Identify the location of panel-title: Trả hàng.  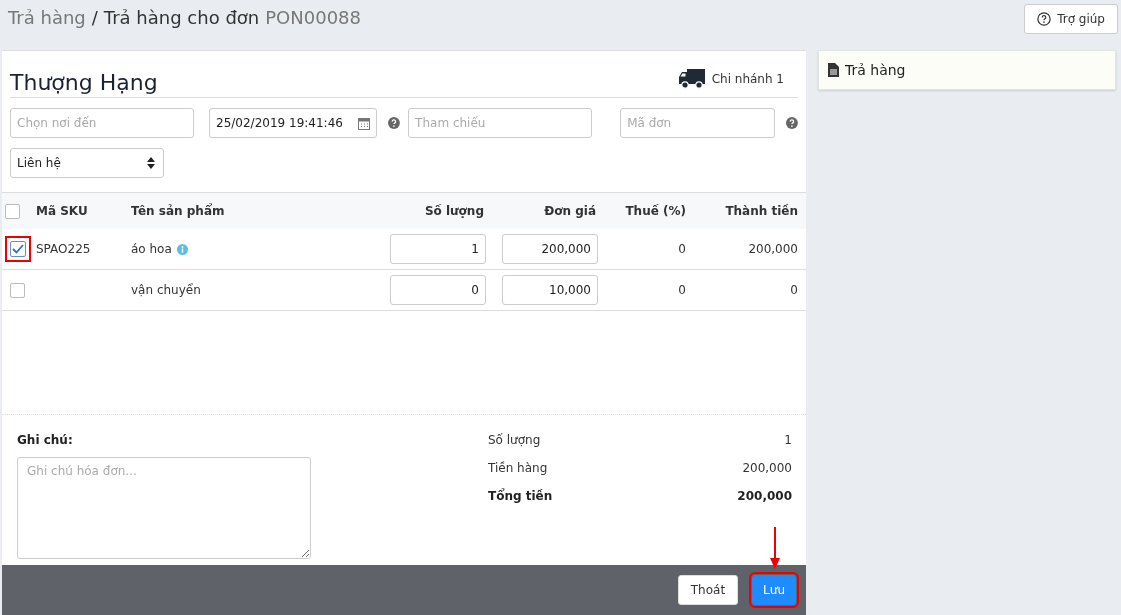
(875, 70).